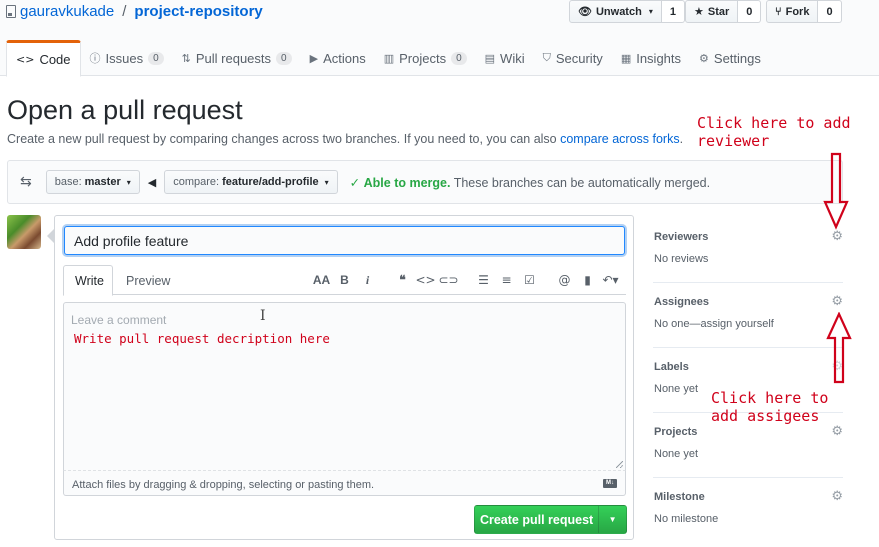 Image resolution: width=879 pixels, height=547 pixels. Describe the element at coordinates (490, 58) in the screenshot. I see `book-icon: ▤` at that location.